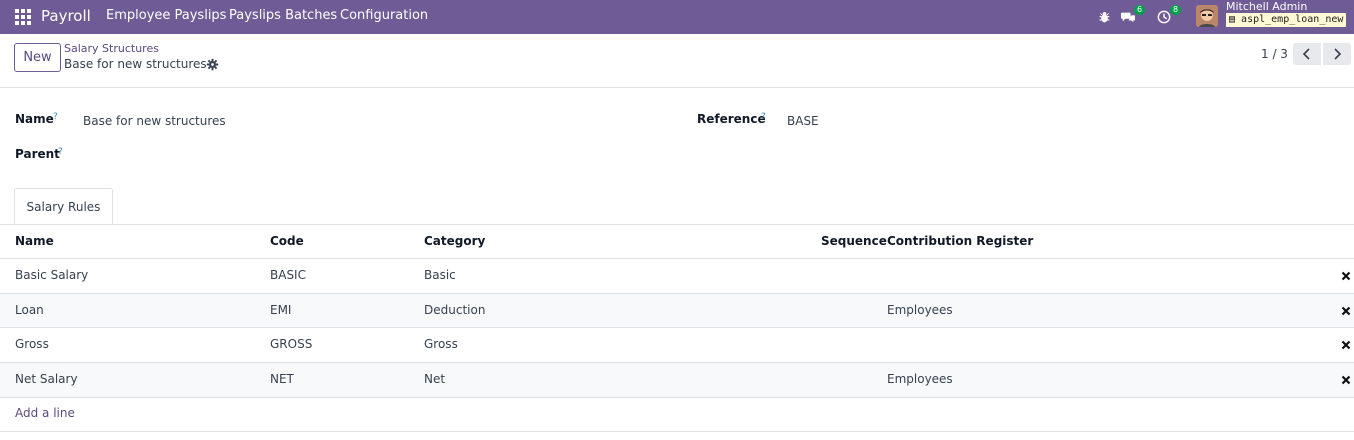 The width and height of the screenshot is (1354, 440). I want to click on cell-code: GROSS, so click(291, 344).